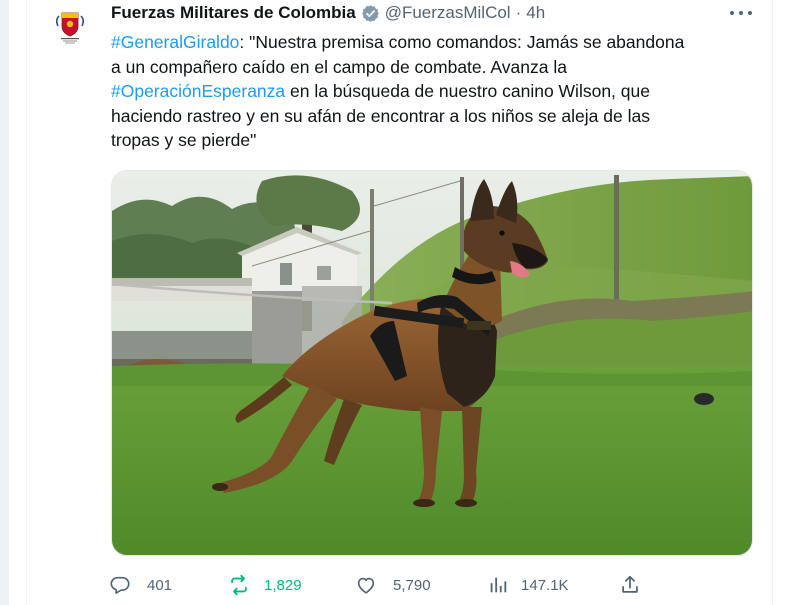 The height and width of the screenshot is (605, 801). What do you see at coordinates (160, 585) in the screenshot?
I see `reply-count: 401` at bounding box center [160, 585].